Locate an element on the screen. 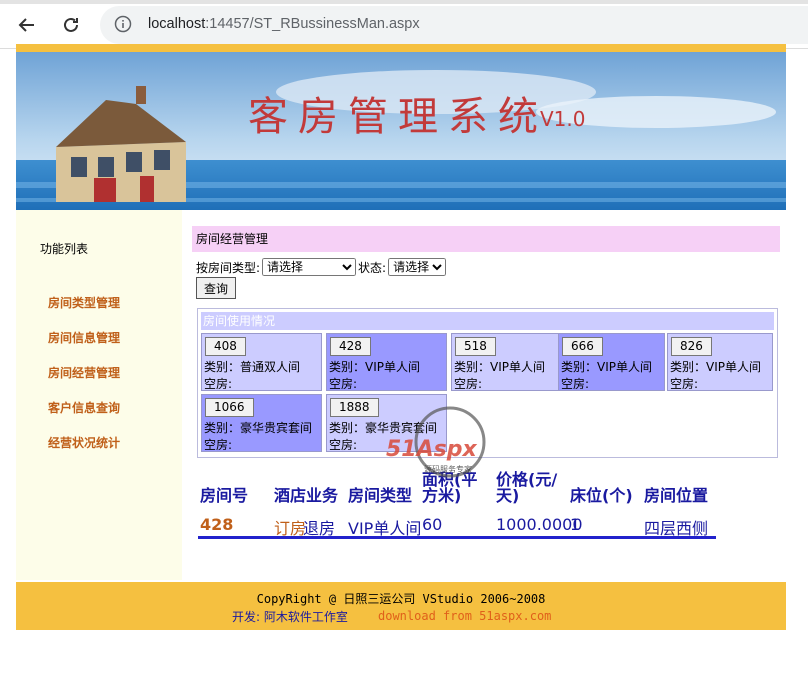 The image size is (808, 684). footer-download-link: download from 51aspx.com is located at coordinates (464, 616).